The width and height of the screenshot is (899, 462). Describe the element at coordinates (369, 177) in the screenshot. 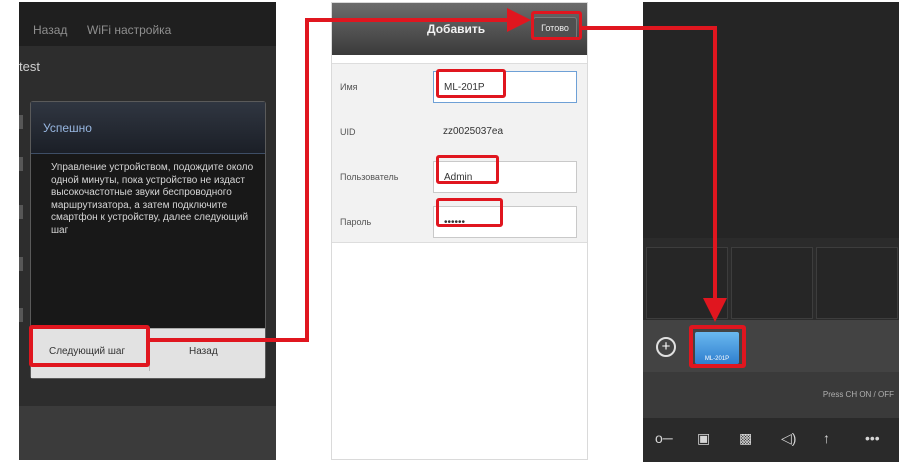

I see `user-label: Пользователь` at that location.